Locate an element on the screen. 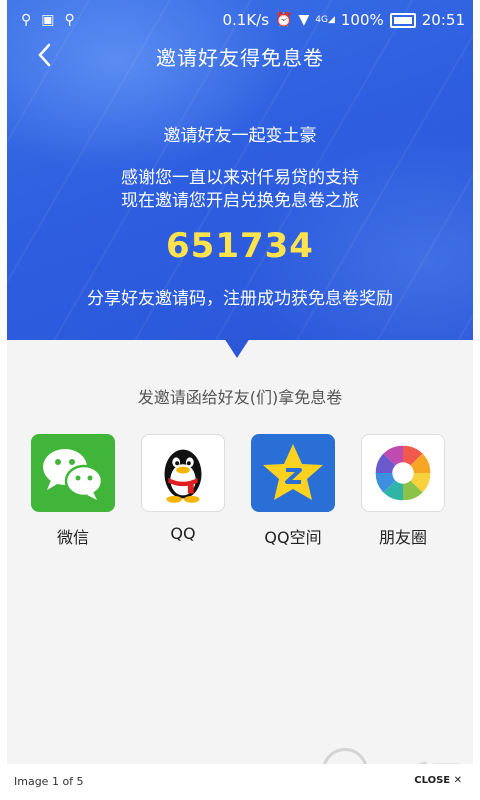 The height and width of the screenshot is (800, 480). usb-debug-icon: ⚲ is located at coordinates (69, 20).